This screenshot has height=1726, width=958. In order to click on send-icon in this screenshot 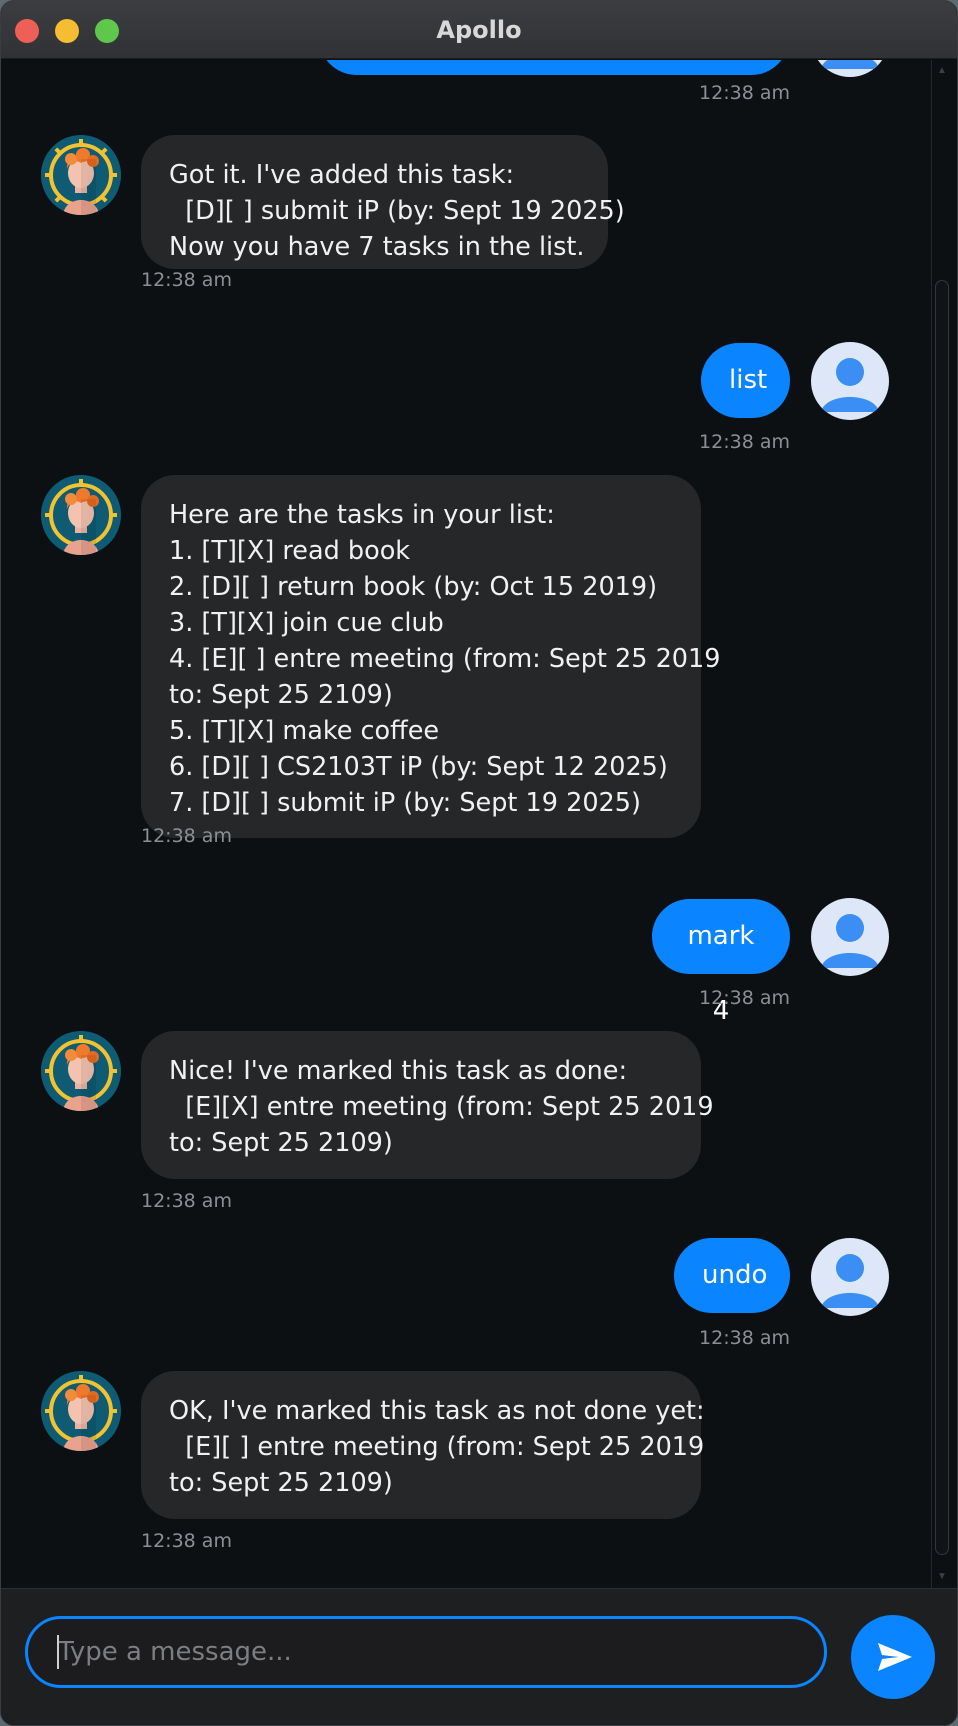, I will do `click(893, 1657)`.